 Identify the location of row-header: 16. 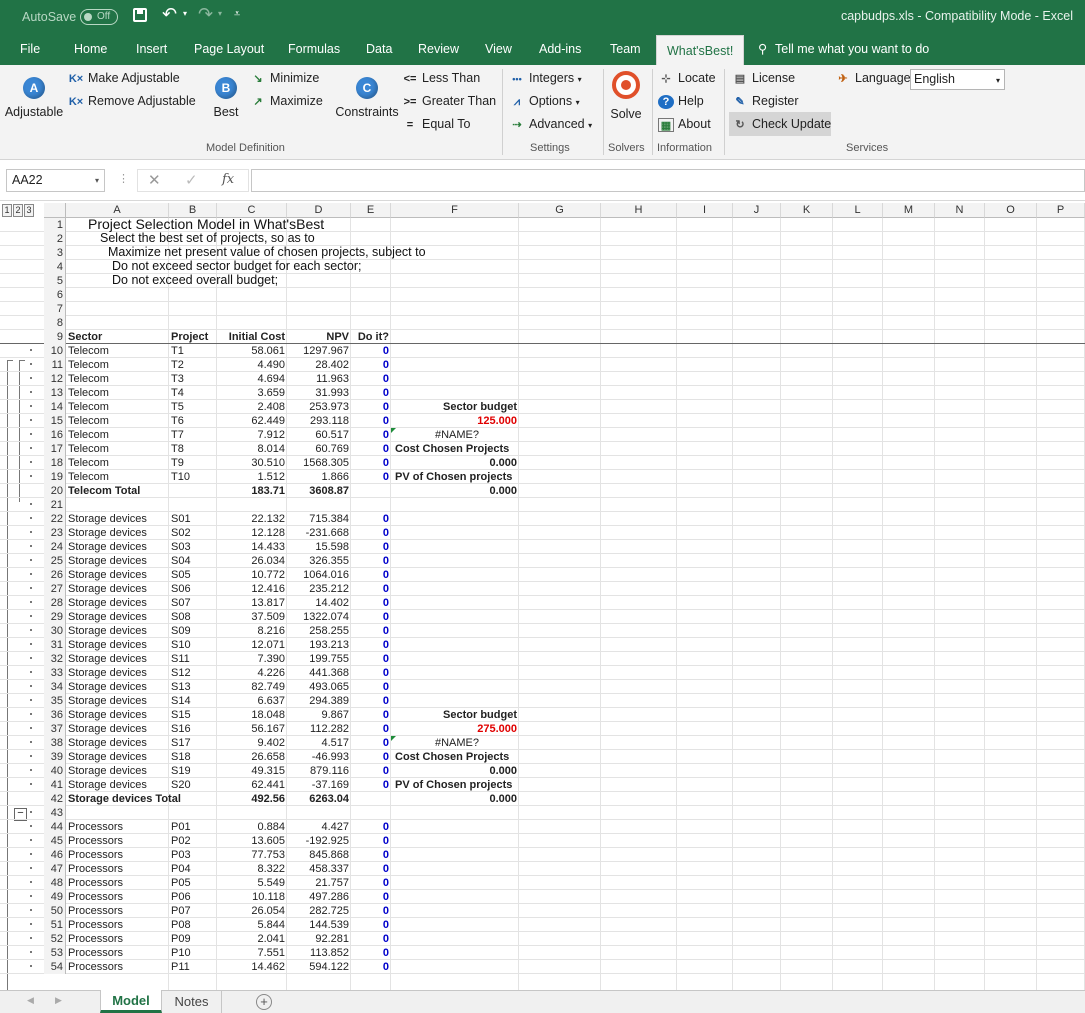
(55, 435).